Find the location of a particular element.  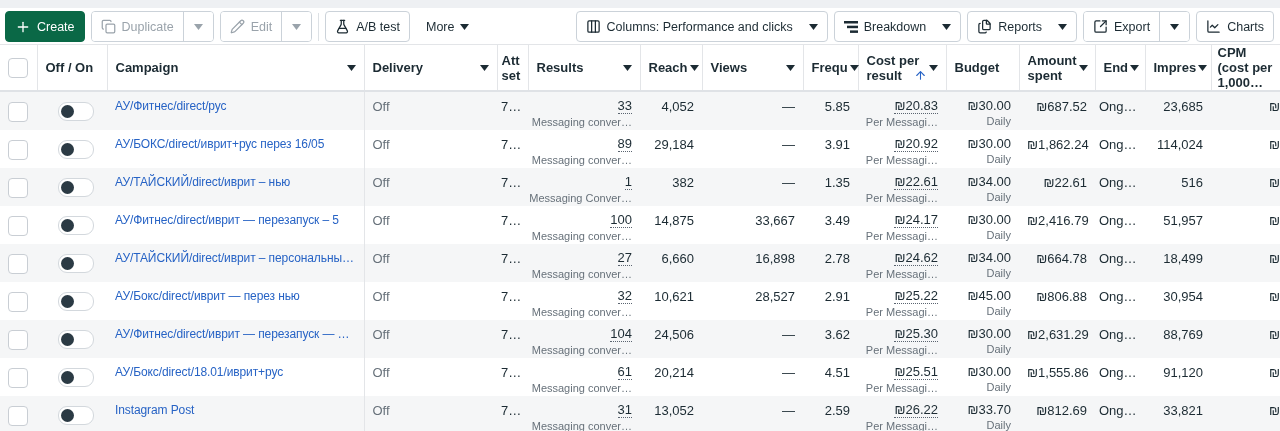

table-cell-text: 3.49 is located at coordinates (836, 220).